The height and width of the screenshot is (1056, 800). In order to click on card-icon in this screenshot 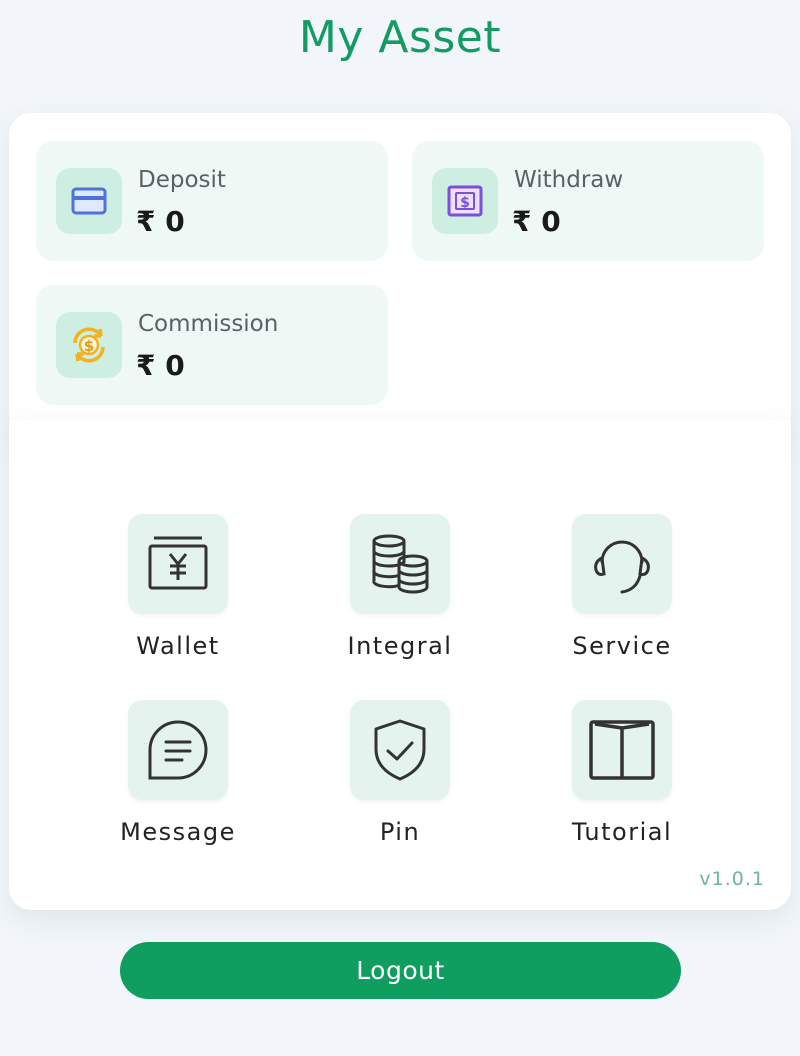, I will do `click(89, 201)`.